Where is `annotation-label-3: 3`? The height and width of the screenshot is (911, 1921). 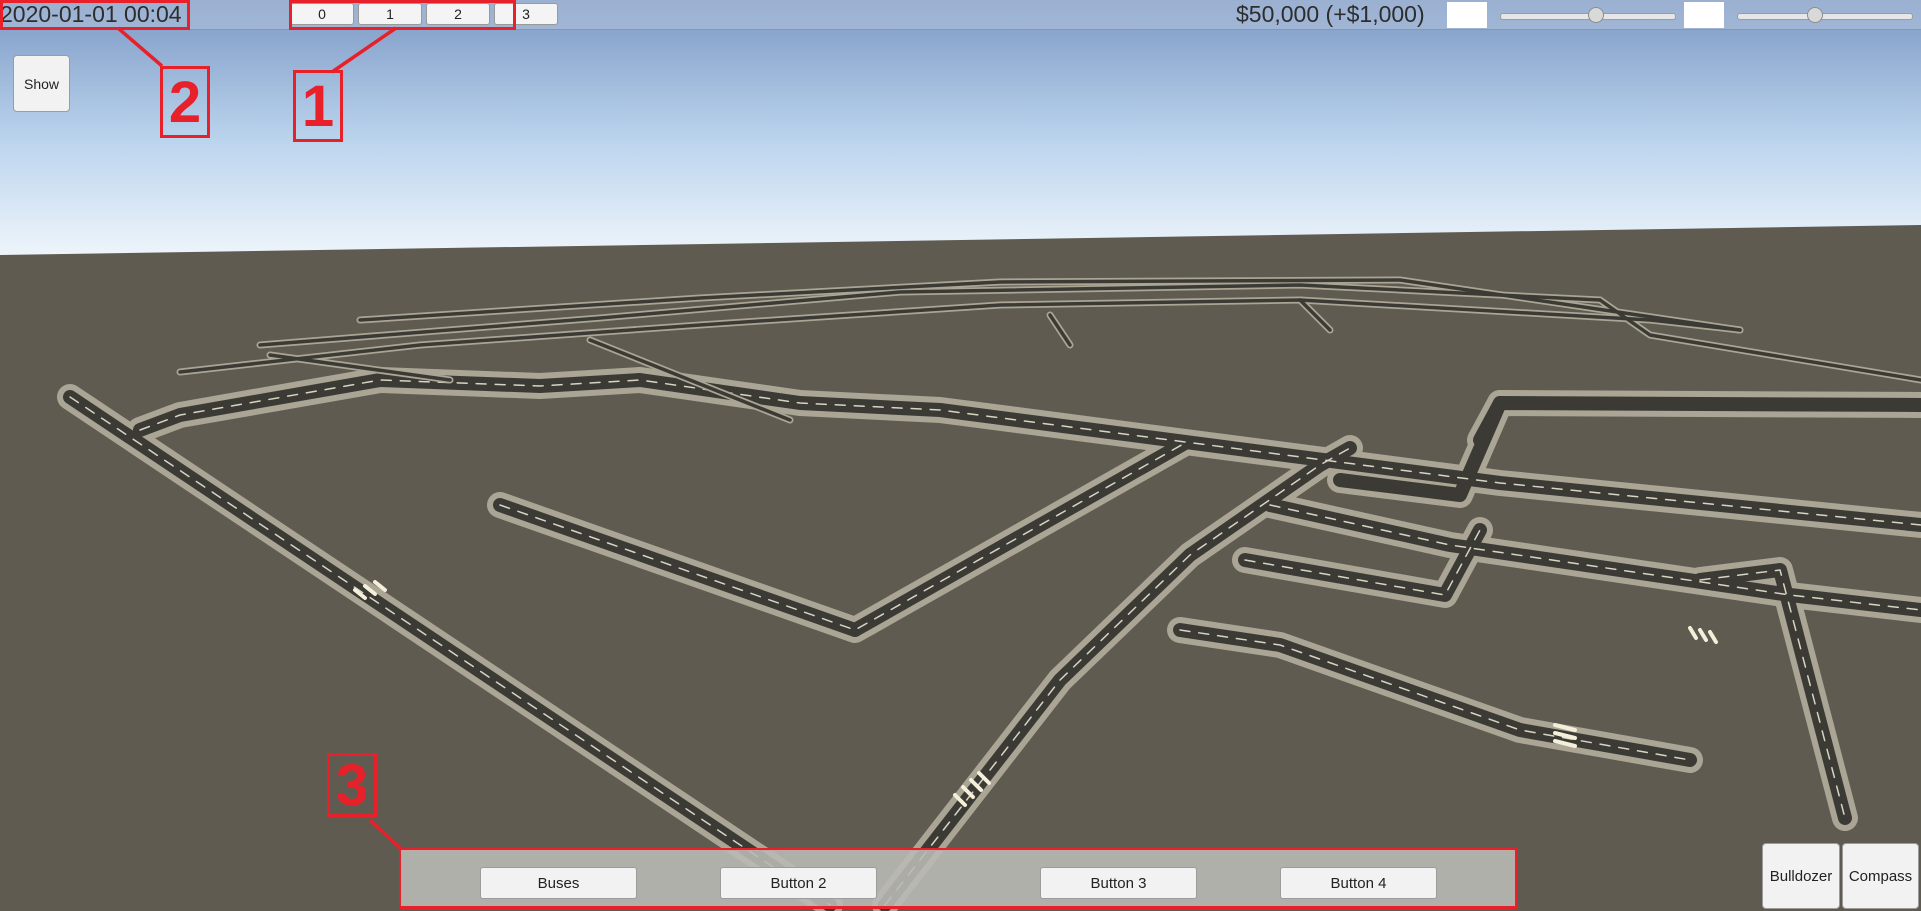 annotation-label-3: 3 is located at coordinates (352, 785).